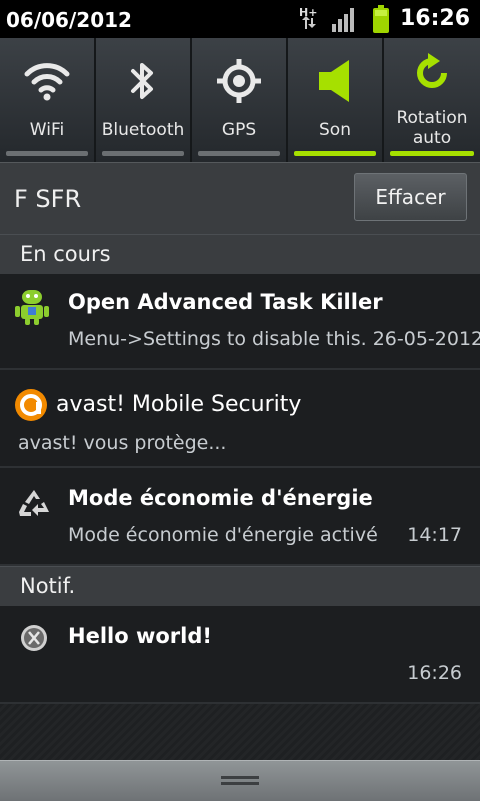  I want to click on speaker-icon, so click(334, 81).